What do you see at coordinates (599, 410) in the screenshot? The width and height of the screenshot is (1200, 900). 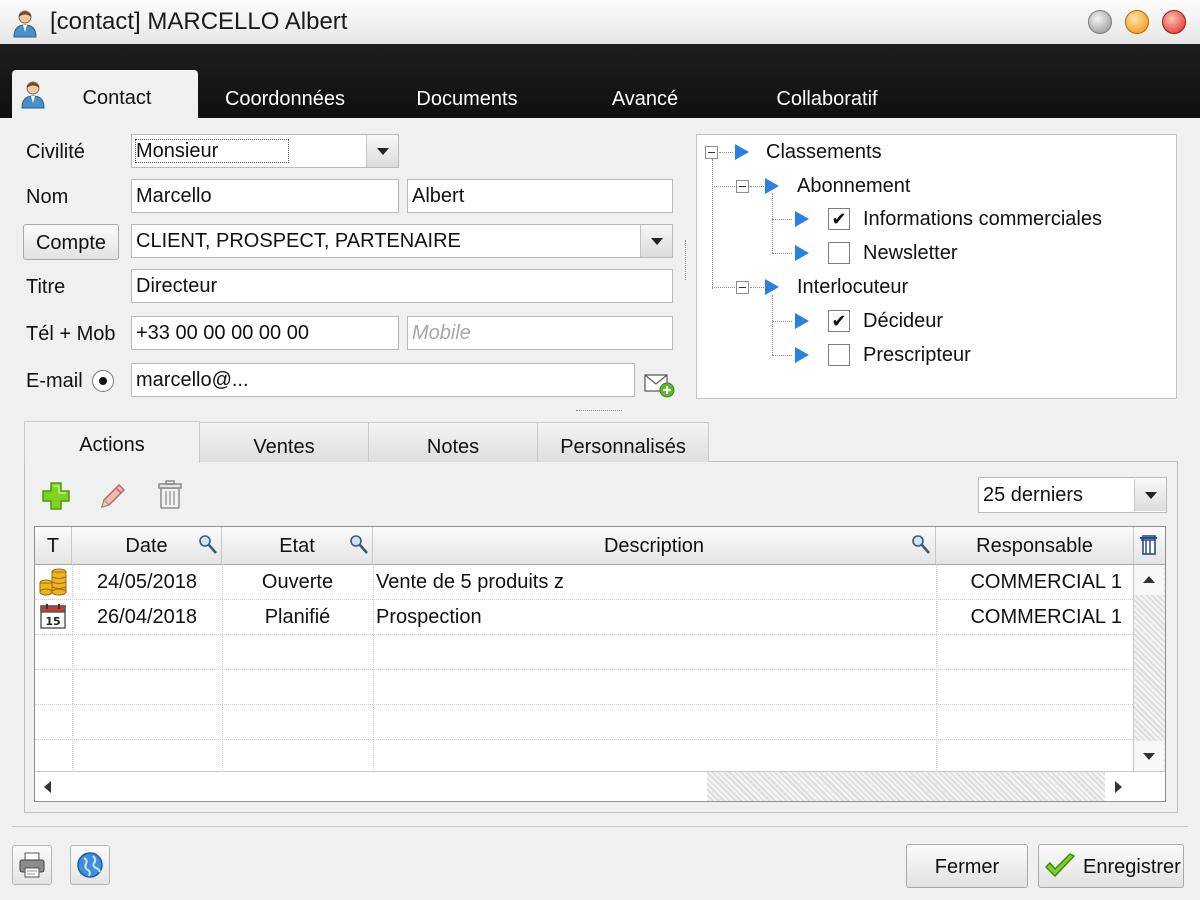 I see `splitter-horizontal` at bounding box center [599, 410].